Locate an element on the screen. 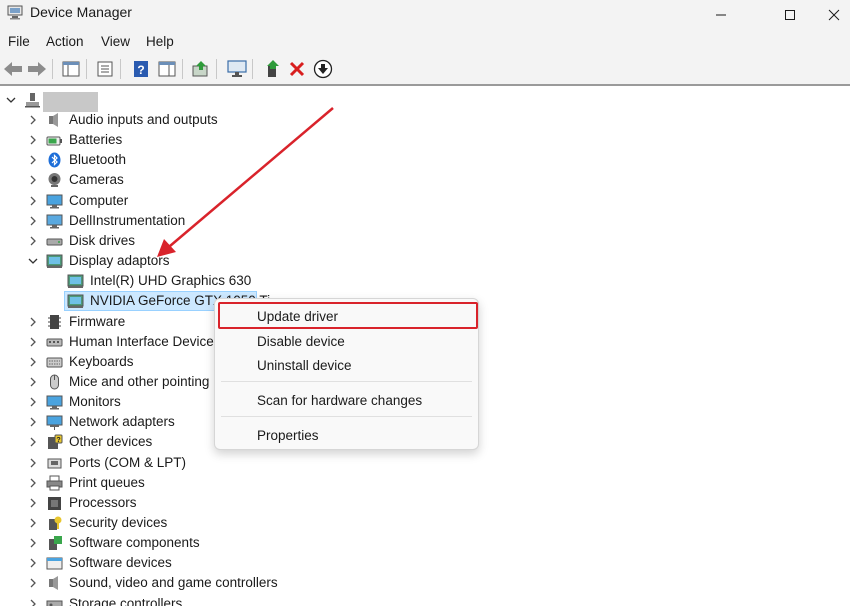  tree-item-disk-drives: Disk drives is located at coordinates (150, 241).